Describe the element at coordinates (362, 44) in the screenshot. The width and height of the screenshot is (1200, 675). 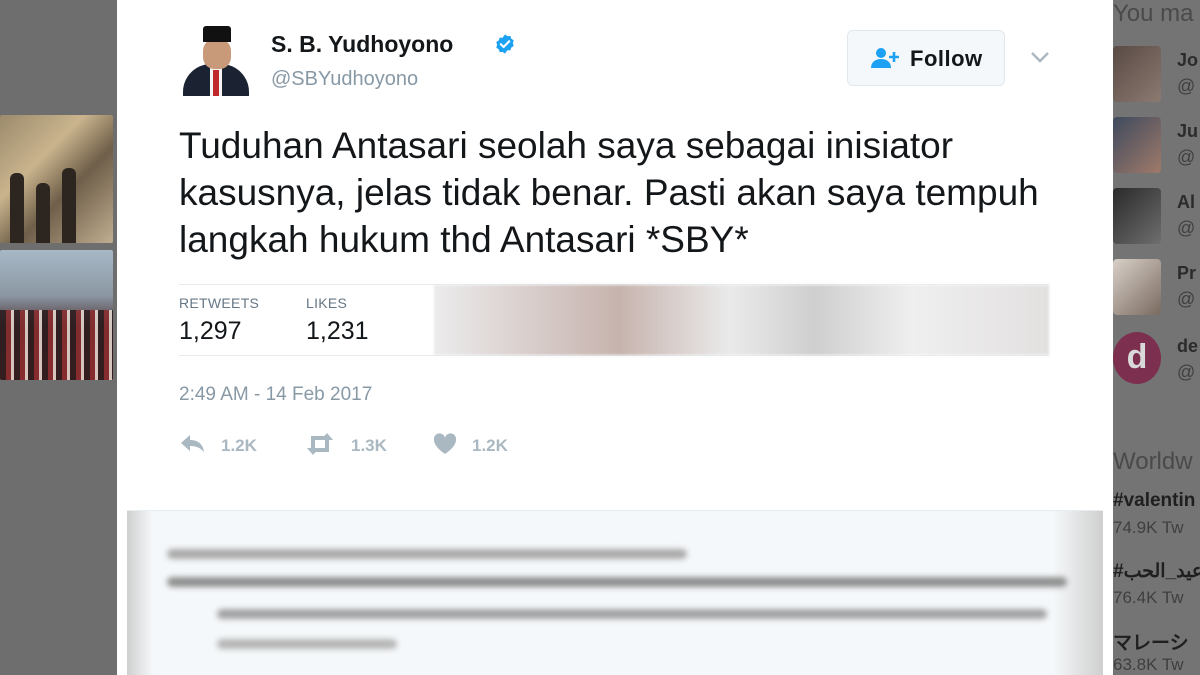
I see `author-name: S. B. Yudhoyono` at that location.